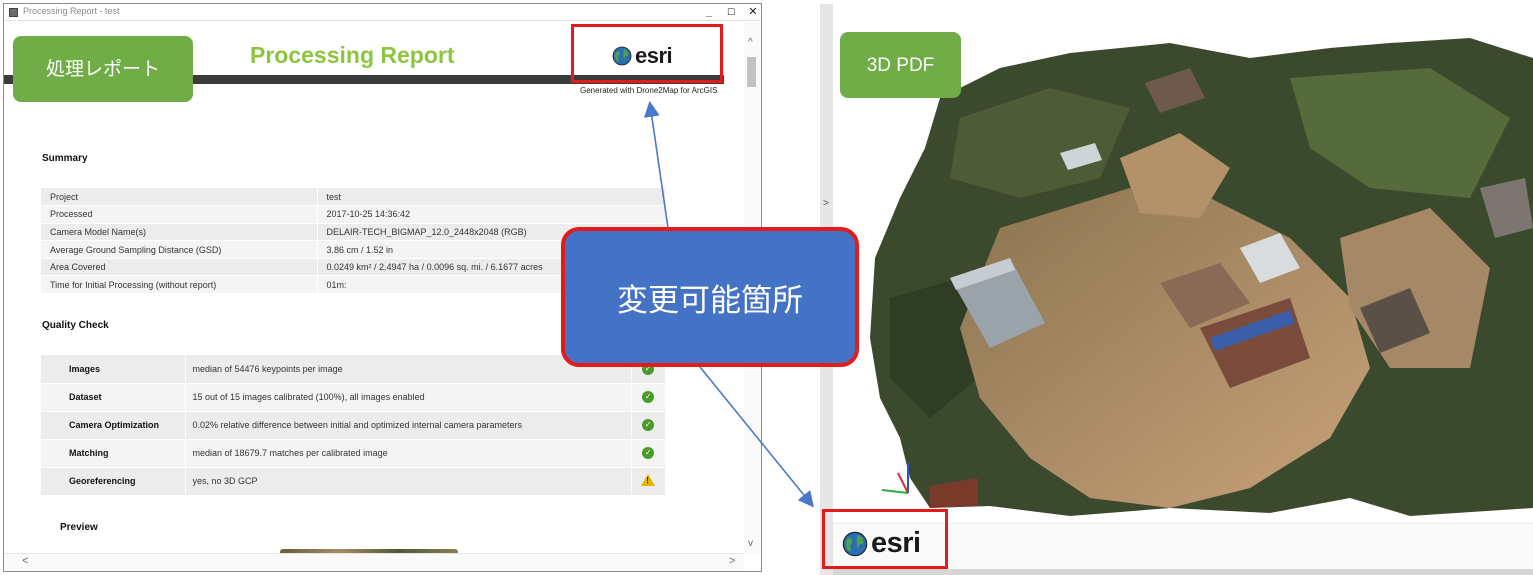 The width and height of the screenshot is (1533, 575). What do you see at coordinates (757, 437) in the screenshot?
I see `arrow-to-pdf-logo` at bounding box center [757, 437].